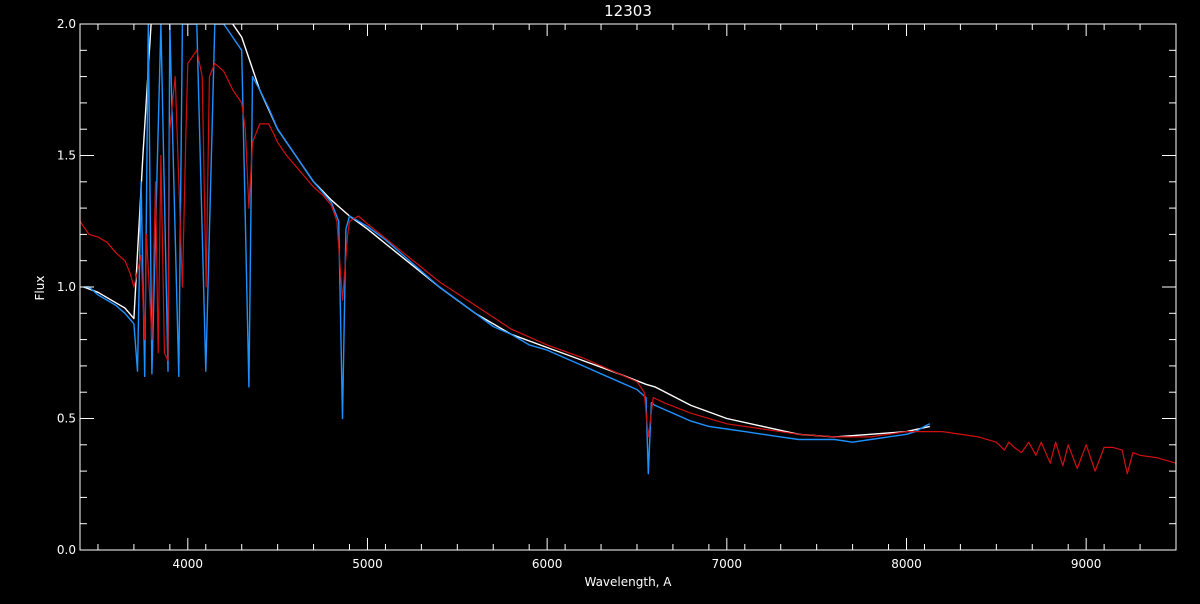  Describe the element at coordinates (40, 288) in the screenshot. I see `y-axis-label: Flux` at that location.